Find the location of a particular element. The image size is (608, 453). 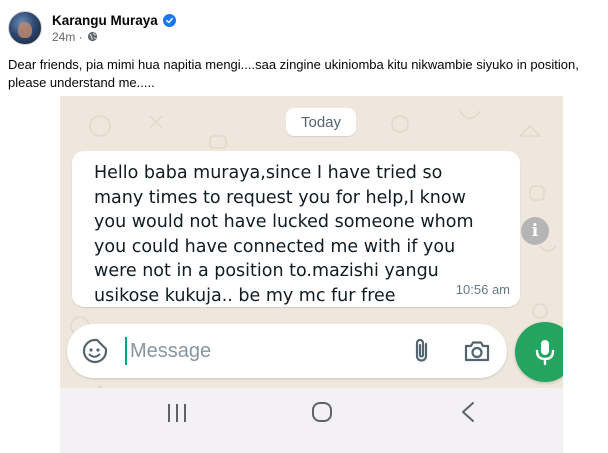

avatar is located at coordinates (25, 28).